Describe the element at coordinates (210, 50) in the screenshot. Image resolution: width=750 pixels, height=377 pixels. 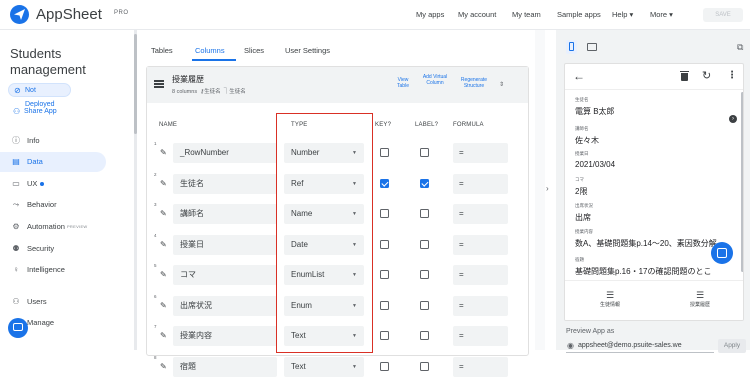
I see `tab-columns: Columns` at that location.